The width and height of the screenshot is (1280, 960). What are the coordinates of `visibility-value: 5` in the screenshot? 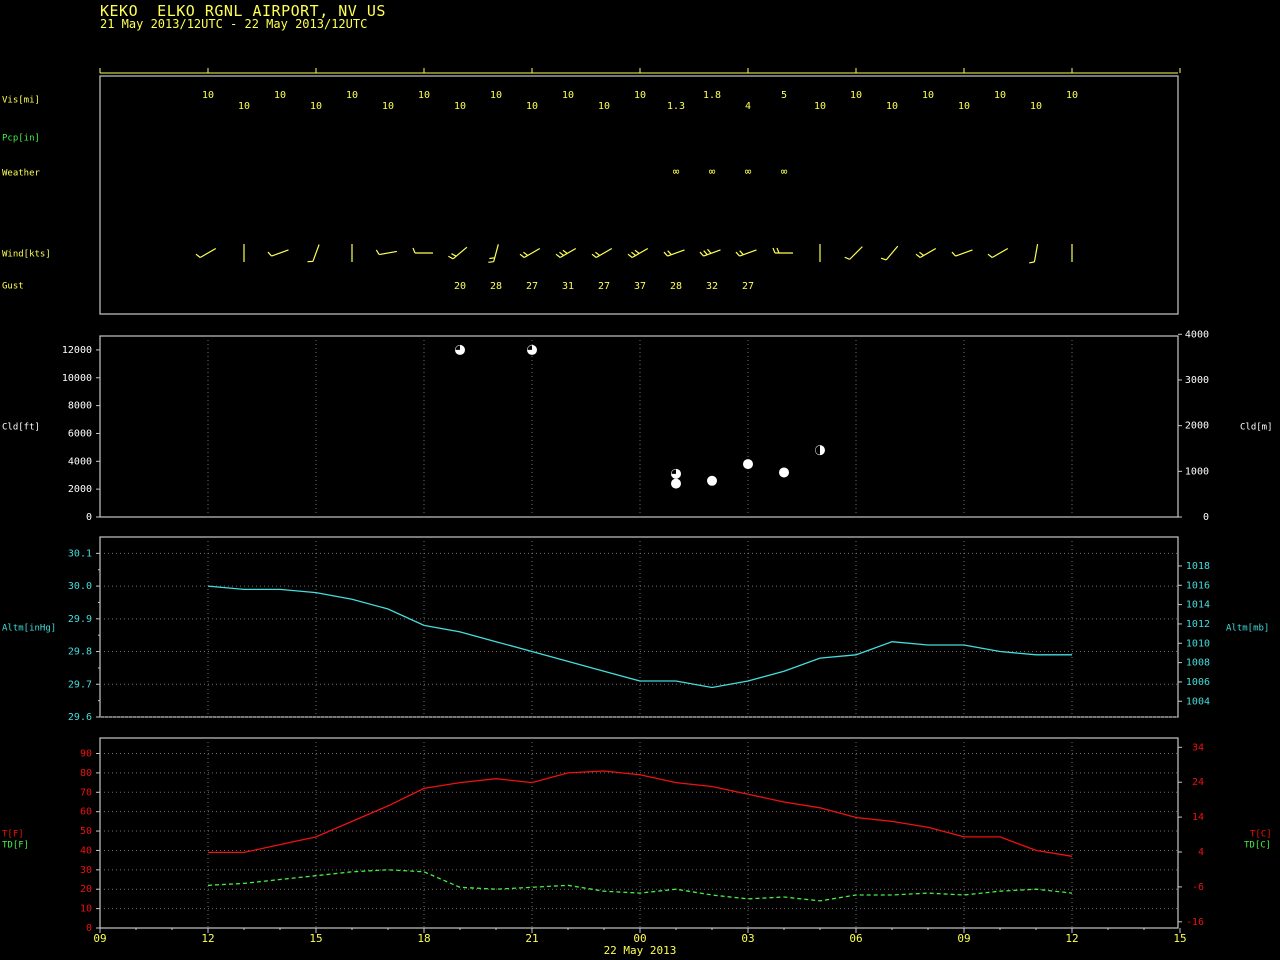 It's located at (784, 95).